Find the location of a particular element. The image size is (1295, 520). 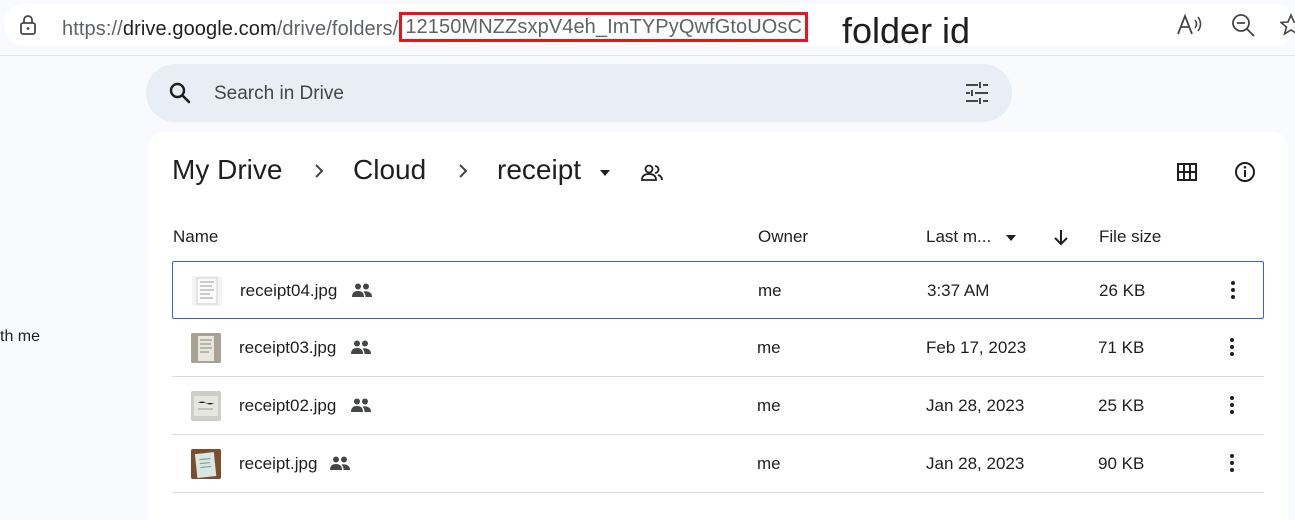

file-name: receipt04.jpg is located at coordinates (288, 291).